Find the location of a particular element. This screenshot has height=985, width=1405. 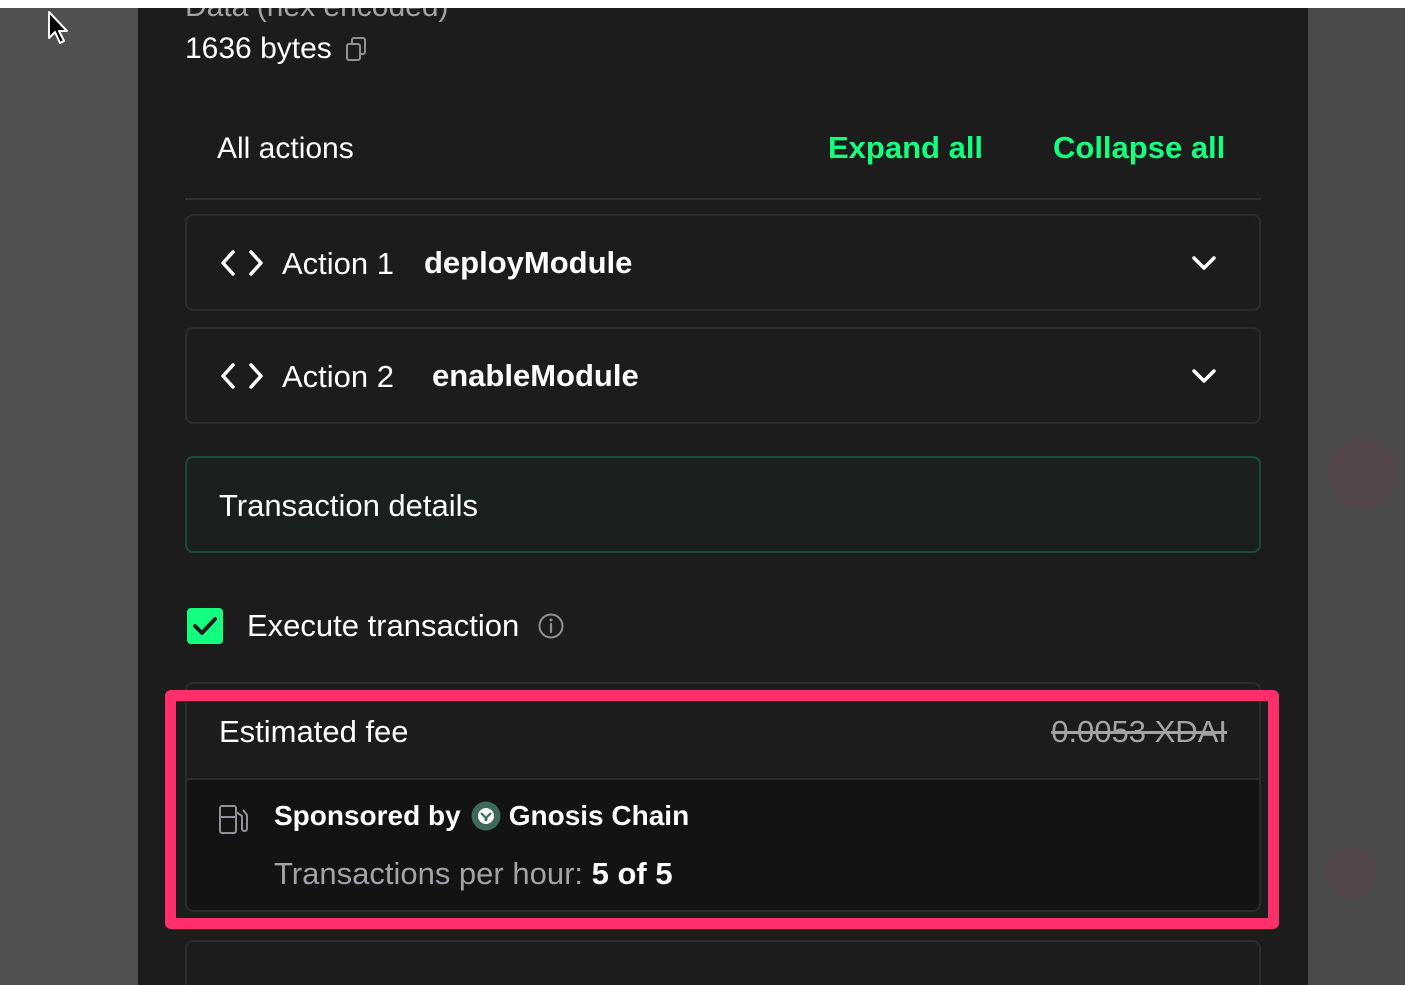

data-field-label: Data (hex encoded) is located at coordinates (317, 15).